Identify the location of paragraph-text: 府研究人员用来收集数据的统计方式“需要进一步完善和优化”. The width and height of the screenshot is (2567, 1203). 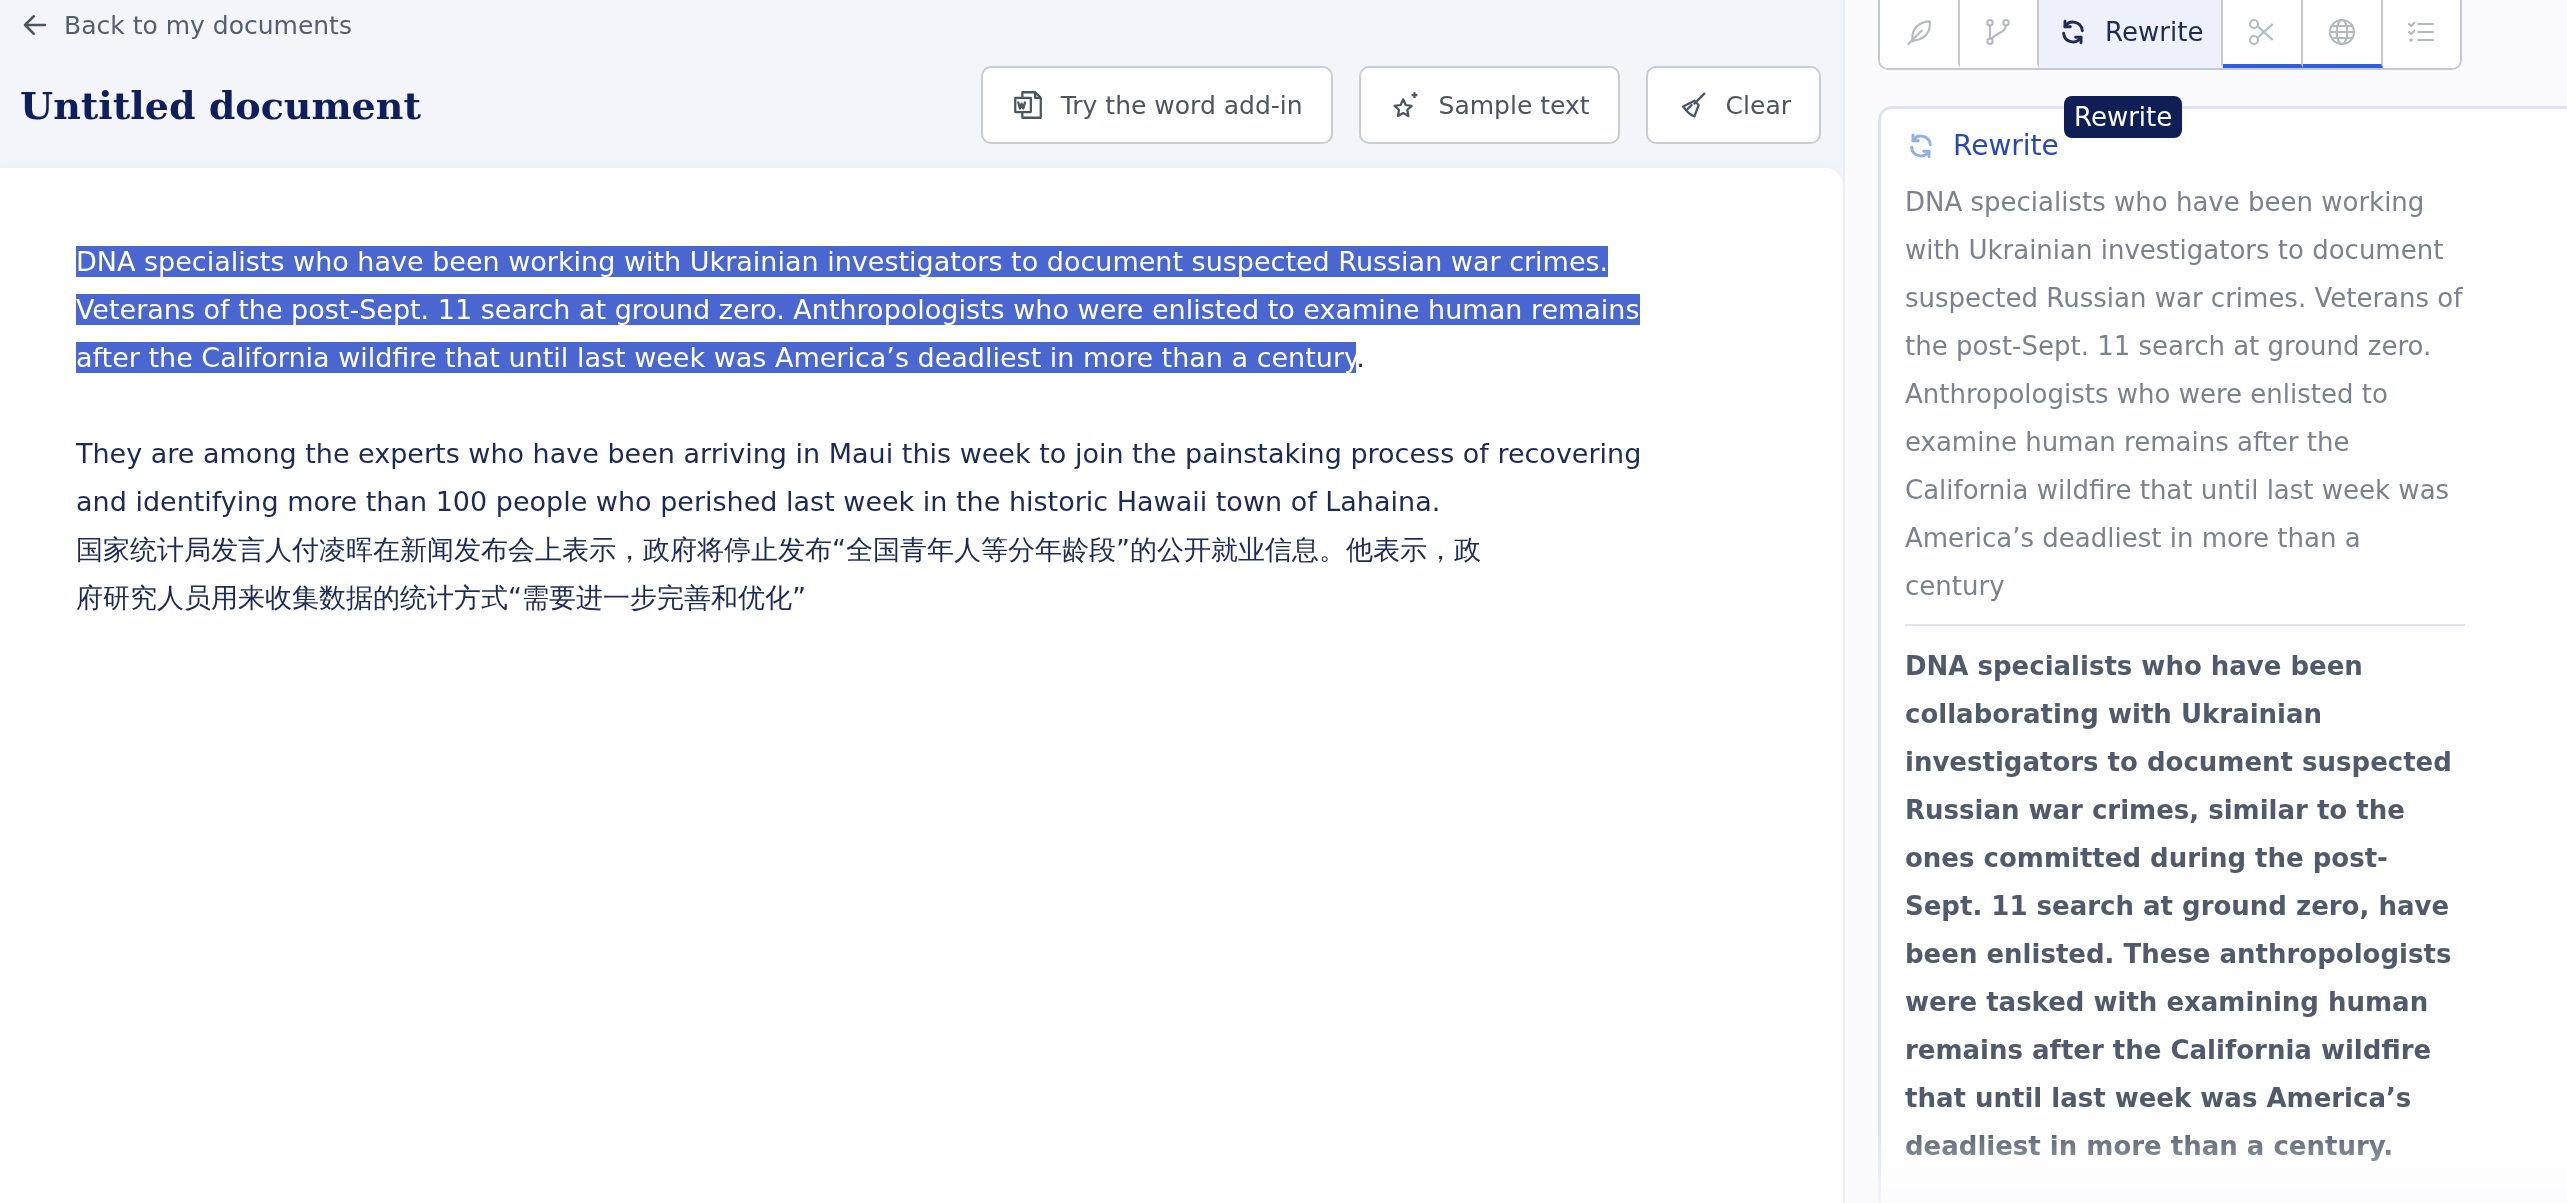
(441, 597).